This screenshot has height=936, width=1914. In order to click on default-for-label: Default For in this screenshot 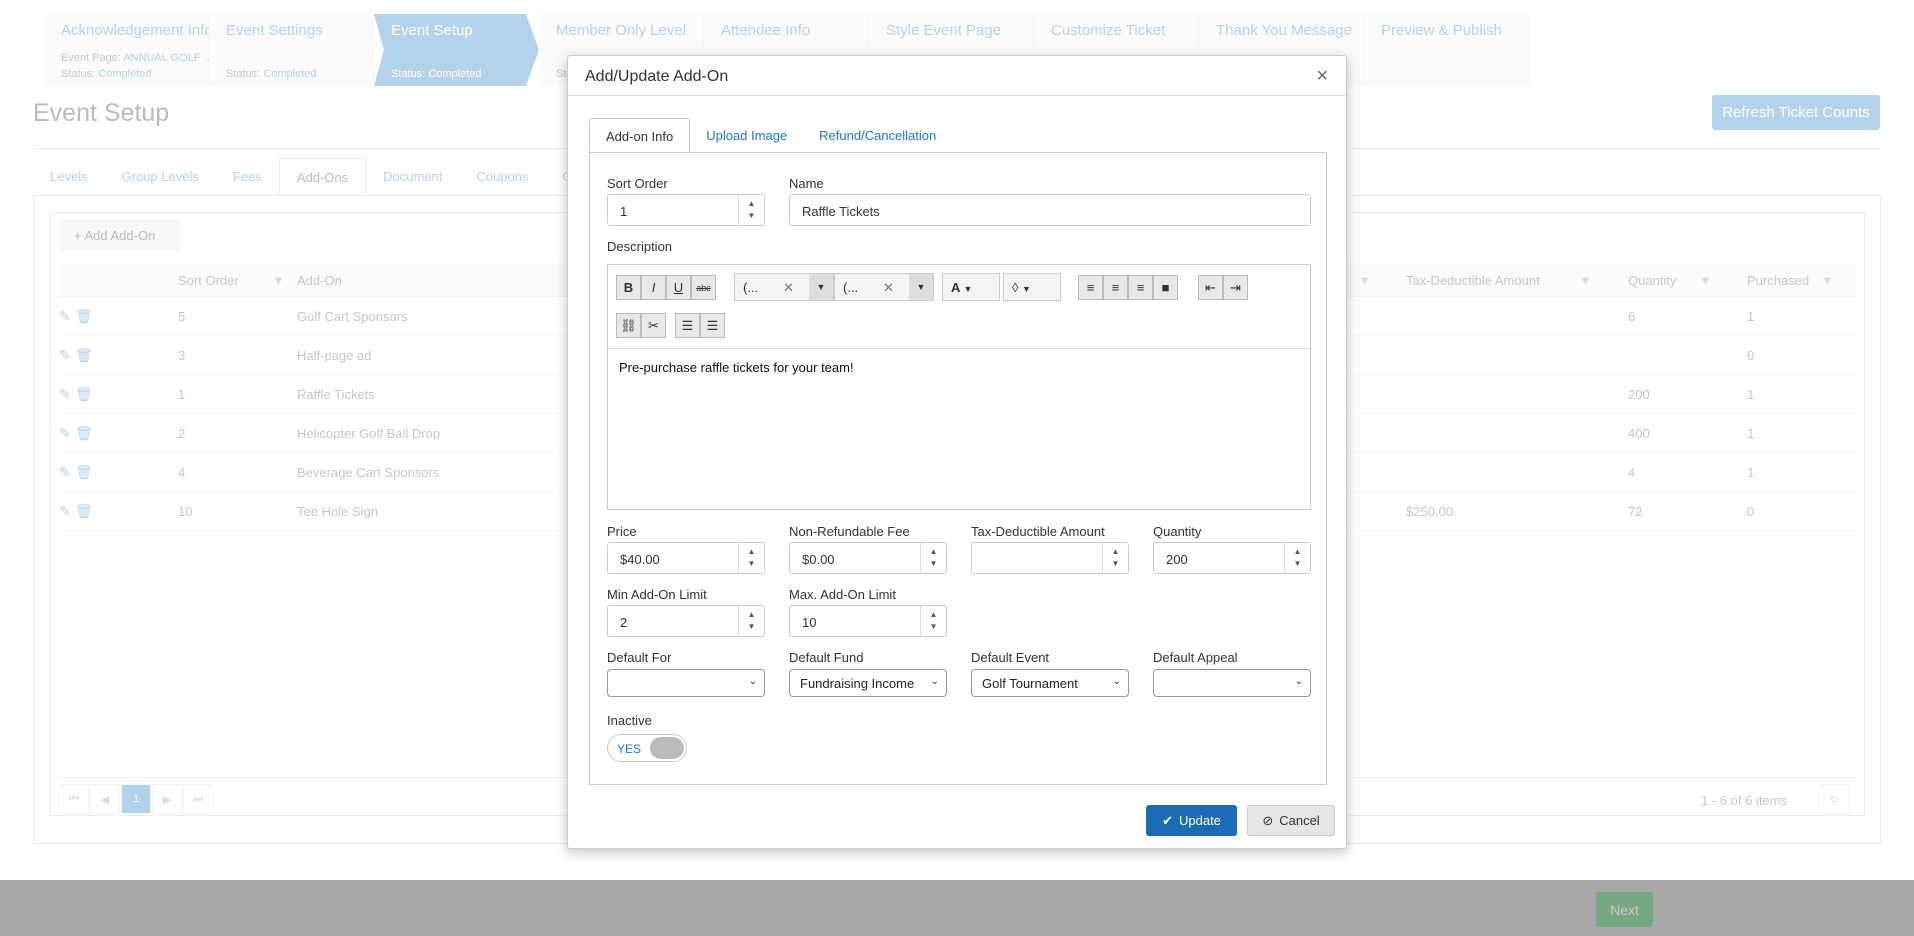, I will do `click(639, 657)`.